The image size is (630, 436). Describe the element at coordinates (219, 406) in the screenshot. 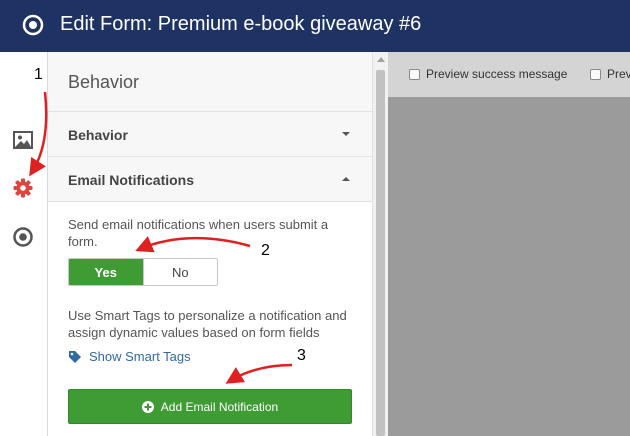

I see `add-email-notification-label: Add Email Notification` at that location.